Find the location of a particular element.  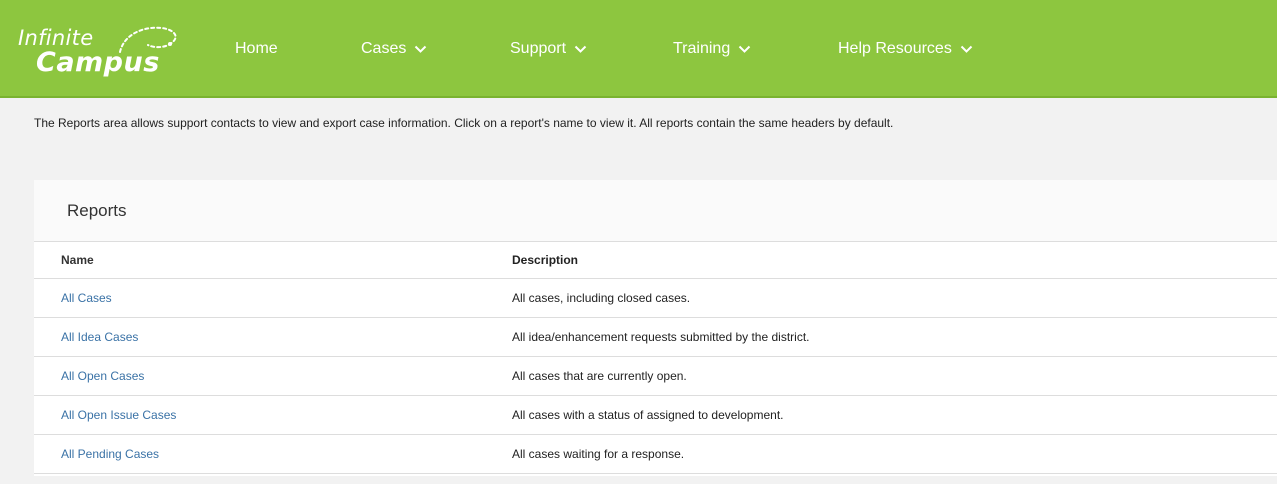

report-description: All cases waiting for a response. is located at coordinates (598, 454).